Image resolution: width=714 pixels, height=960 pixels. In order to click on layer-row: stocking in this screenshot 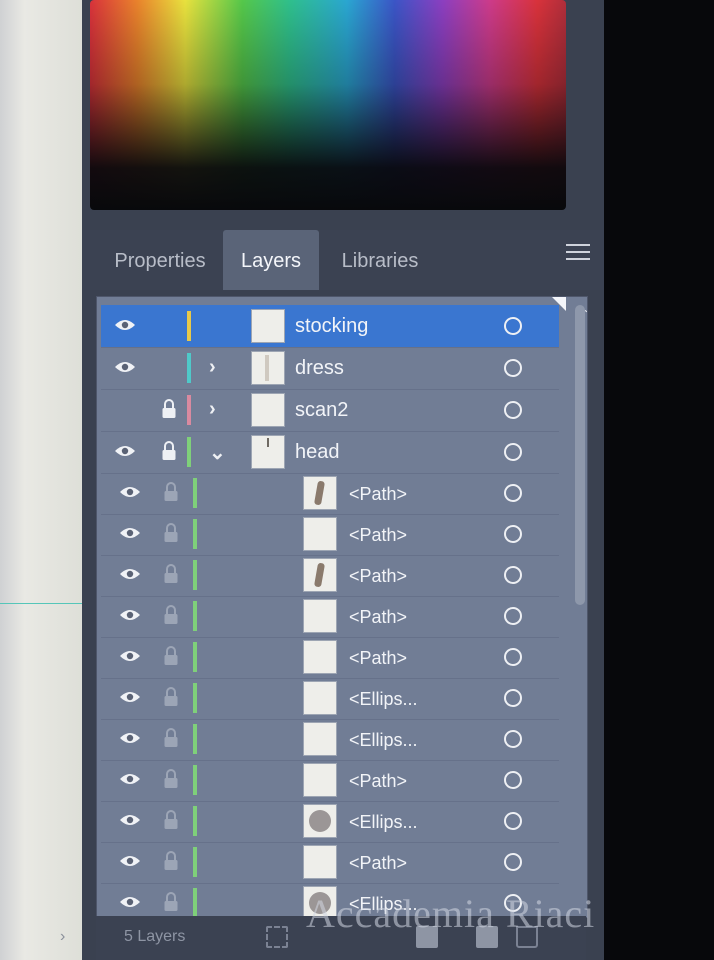, I will do `click(330, 326)`.